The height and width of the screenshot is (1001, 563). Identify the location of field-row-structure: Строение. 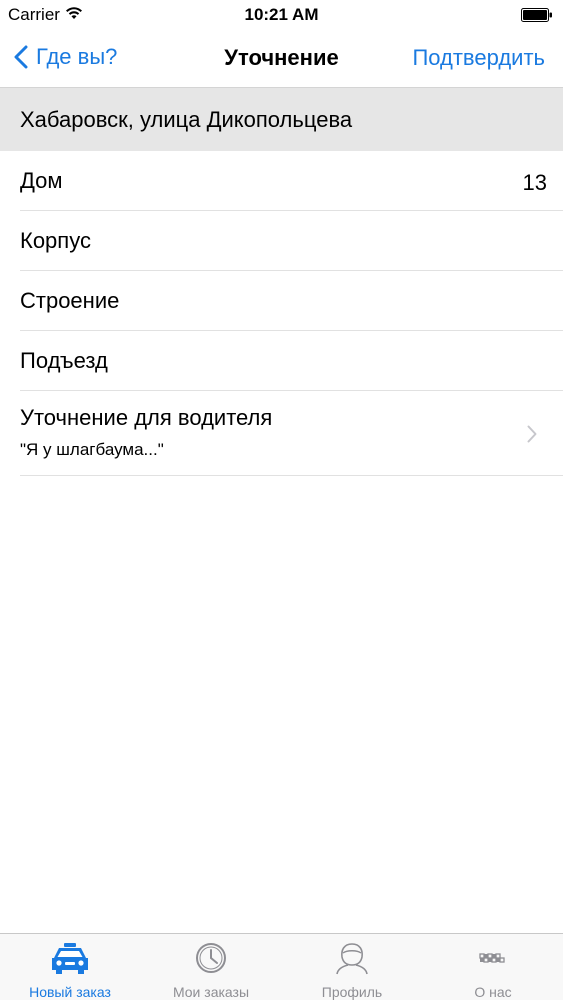
(281, 301).